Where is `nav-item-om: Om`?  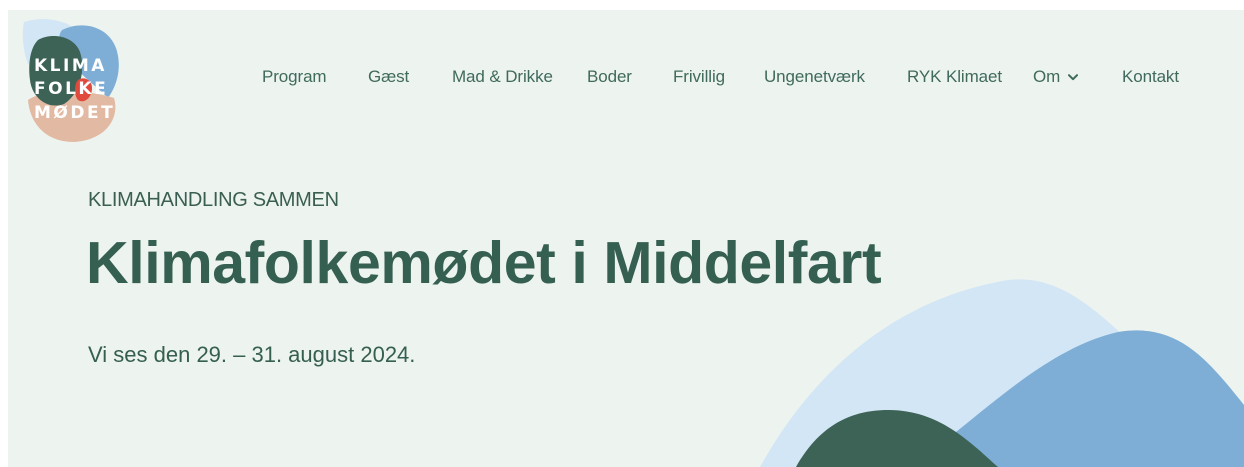
nav-item-om: Om is located at coordinates (1056, 77).